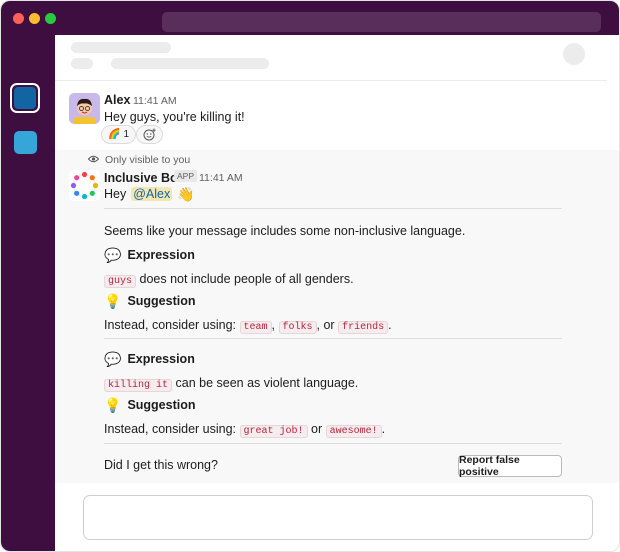 This screenshot has height=552, width=620. Describe the element at coordinates (149, 134) in the screenshot. I see `add-reaction-icon` at that location.